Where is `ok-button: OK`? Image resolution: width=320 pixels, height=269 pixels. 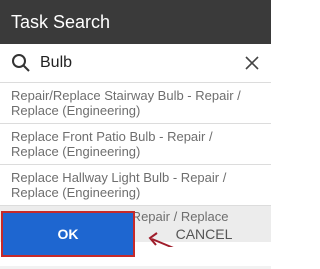 ok-button: OK is located at coordinates (68, 234).